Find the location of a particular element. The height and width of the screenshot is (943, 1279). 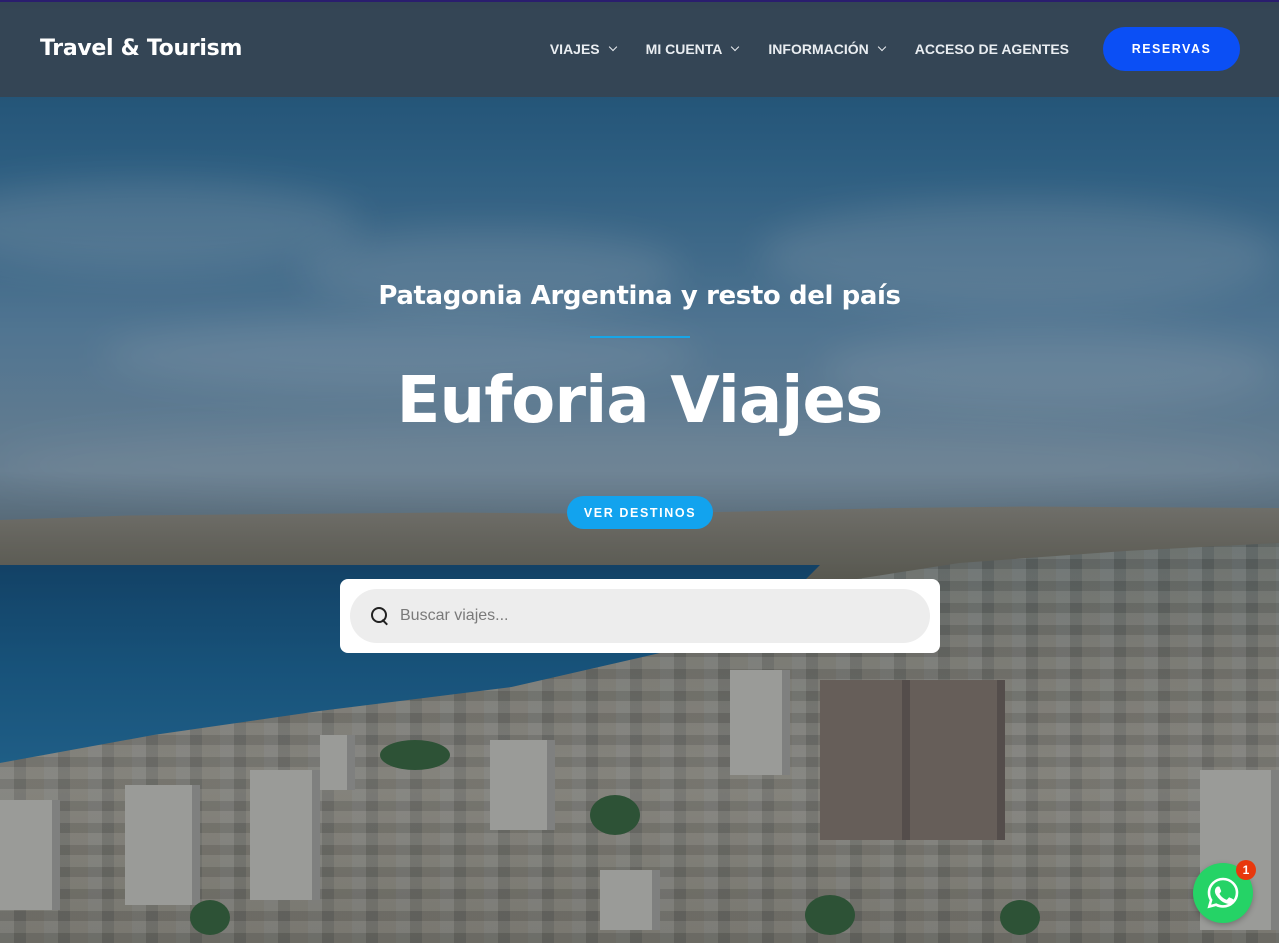

site-logo: Travel & Tourism is located at coordinates (141, 48).